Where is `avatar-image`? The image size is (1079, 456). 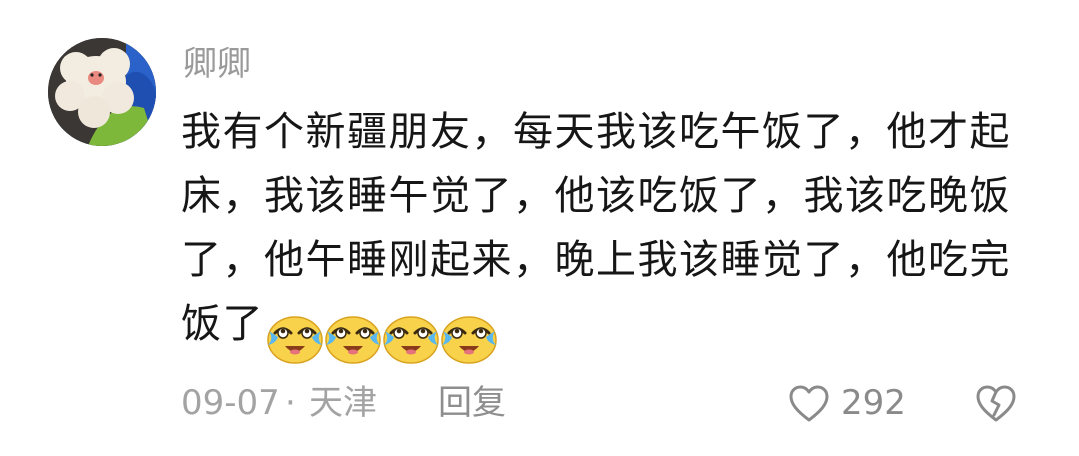 avatar-image is located at coordinates (102, 92).